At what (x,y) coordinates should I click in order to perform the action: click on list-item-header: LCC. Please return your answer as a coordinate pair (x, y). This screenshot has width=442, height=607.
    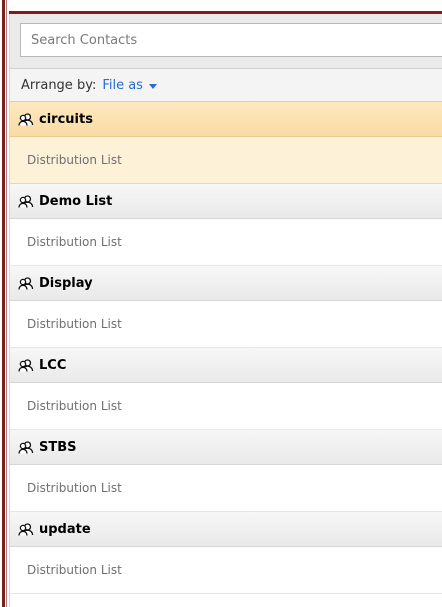
    Looking at the image, I should click on (226, 365).